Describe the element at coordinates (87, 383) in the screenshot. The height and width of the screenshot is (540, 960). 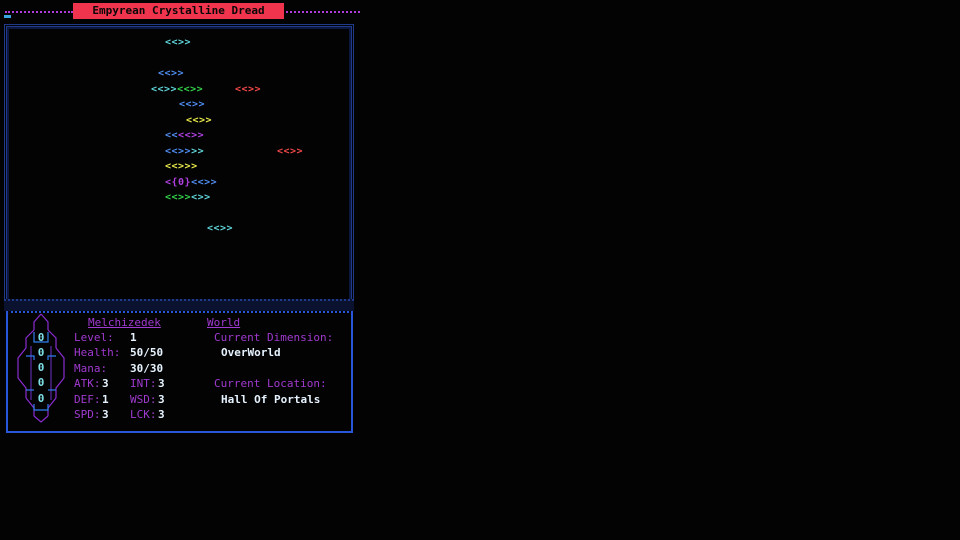
I see `atk-label: ATK:` at that location.